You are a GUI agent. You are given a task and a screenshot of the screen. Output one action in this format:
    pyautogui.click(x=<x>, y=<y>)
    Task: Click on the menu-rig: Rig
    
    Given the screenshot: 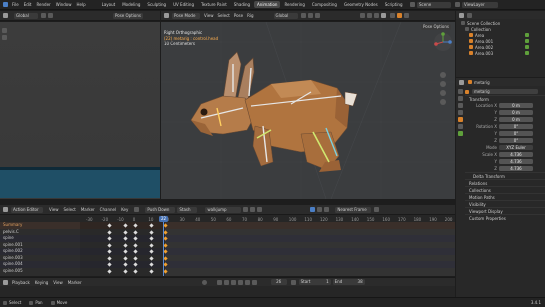 What is the action you would take?
    pyautogui.click(x=250, y=15)
    